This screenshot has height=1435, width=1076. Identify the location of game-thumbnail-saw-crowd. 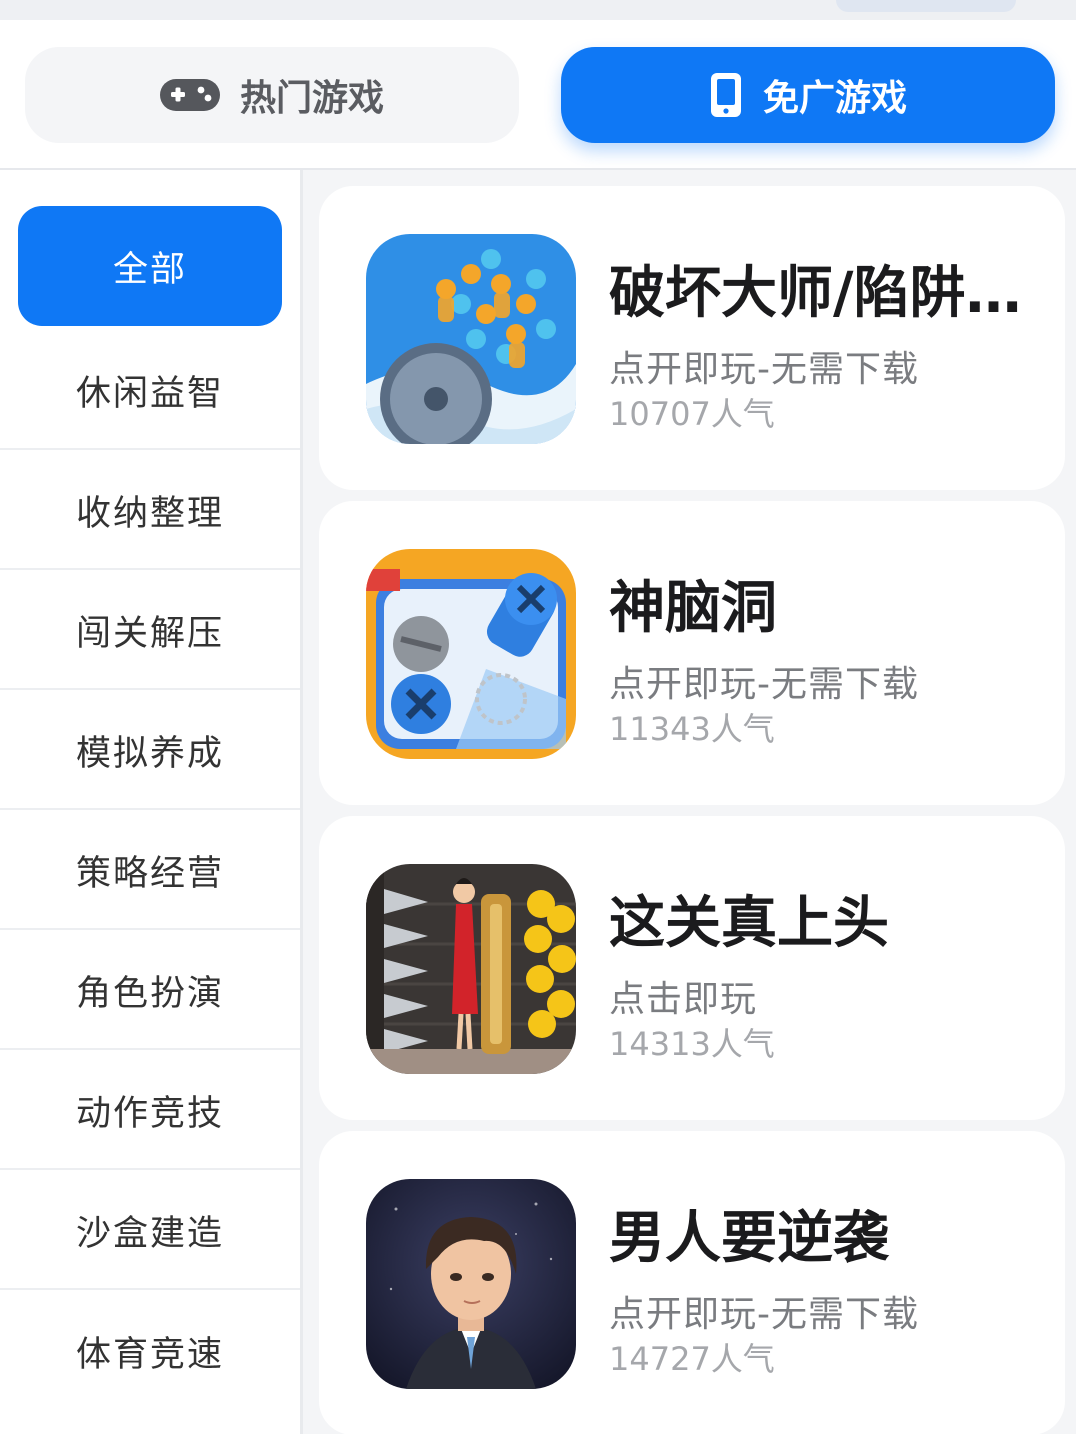
(471, 339).